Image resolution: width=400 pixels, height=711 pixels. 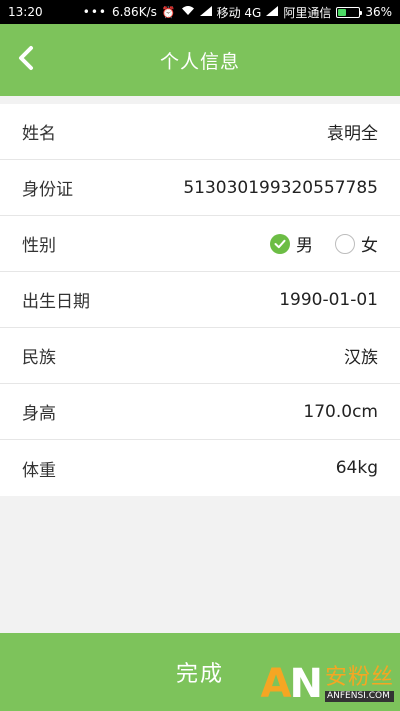 I want to click on checkmark-icon, so click(x=280, y=243).